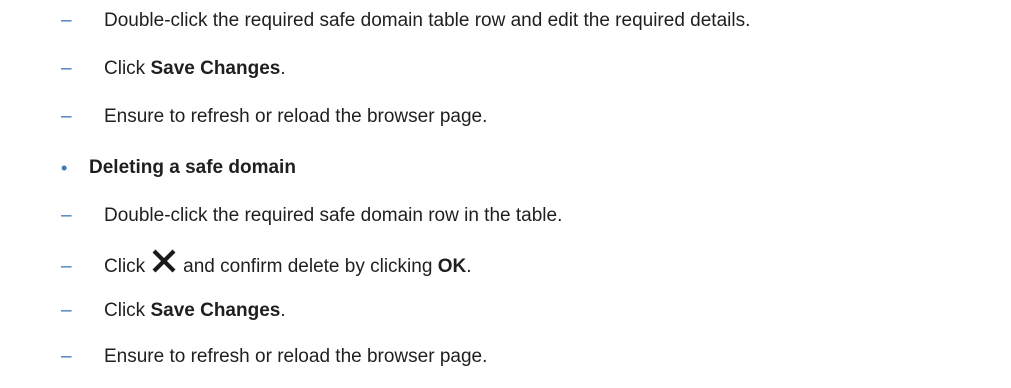 This screenshot has height=388, width=1011. What do you see at coordinates (164, 264) in the screenshot?
I see `close-icon` at bounding box center [164, 264].